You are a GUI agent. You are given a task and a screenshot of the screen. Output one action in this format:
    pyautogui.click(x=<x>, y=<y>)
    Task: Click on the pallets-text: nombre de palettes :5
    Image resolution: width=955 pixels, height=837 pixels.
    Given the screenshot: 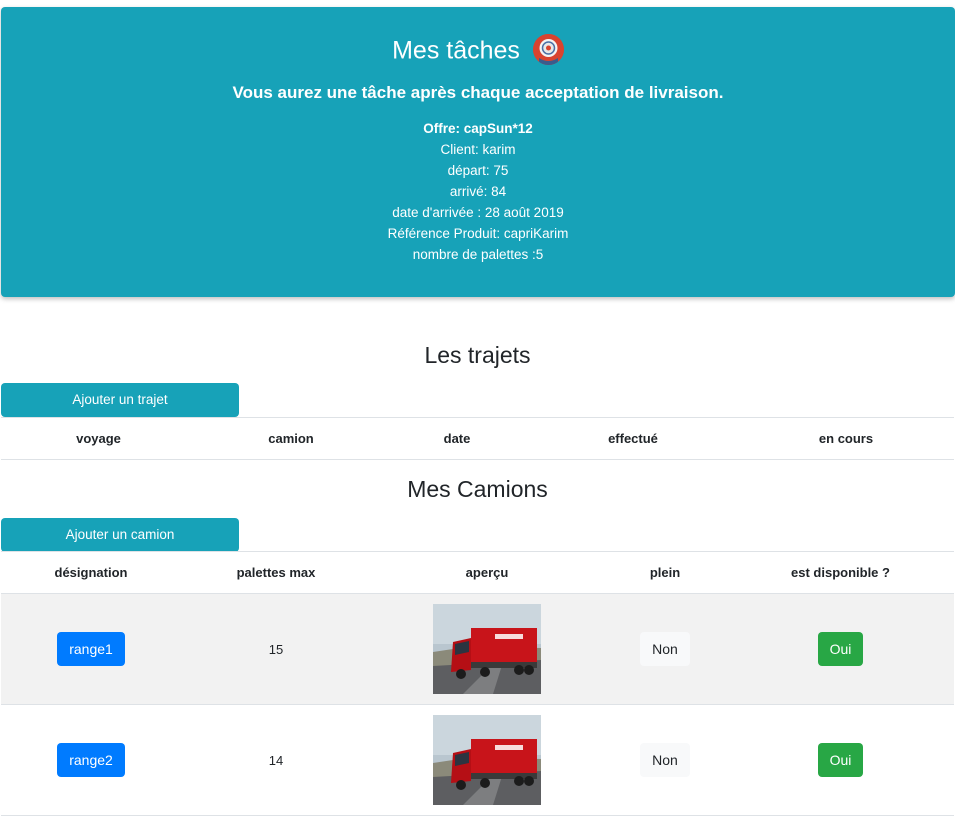 What is the action you would take?
    pyautogui.click(x=478, y=254)
    